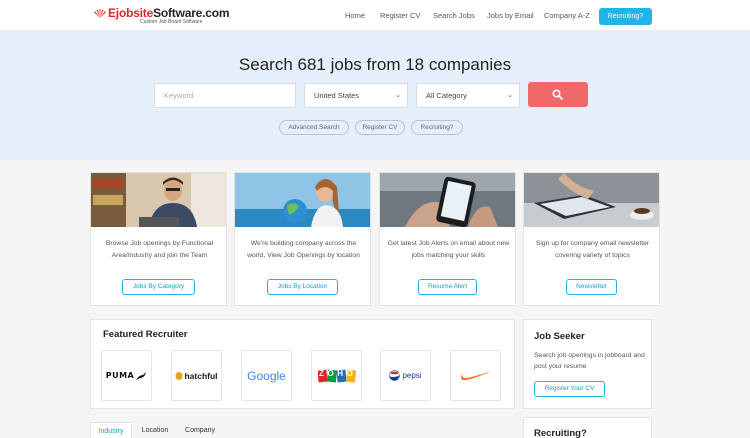 The height and width of the screenshot is (438, 750). Describe the element at coordinates (171, 22) in the screenshot. I see `logo-tagline: Custom Job Board Software` at that location.